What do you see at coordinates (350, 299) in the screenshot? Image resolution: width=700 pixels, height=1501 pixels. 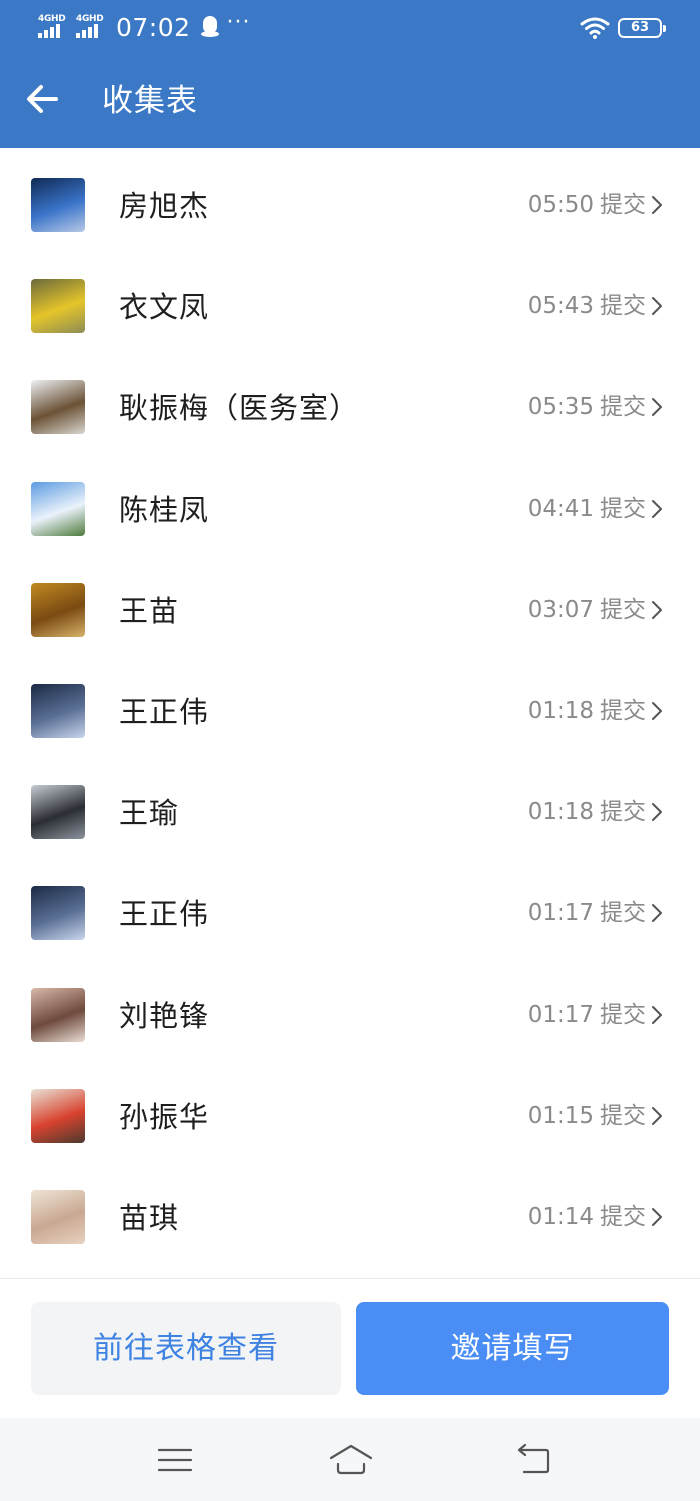 I see `submission-row: 衣文凤 05:43 提交` at bounding box center [350, 299].